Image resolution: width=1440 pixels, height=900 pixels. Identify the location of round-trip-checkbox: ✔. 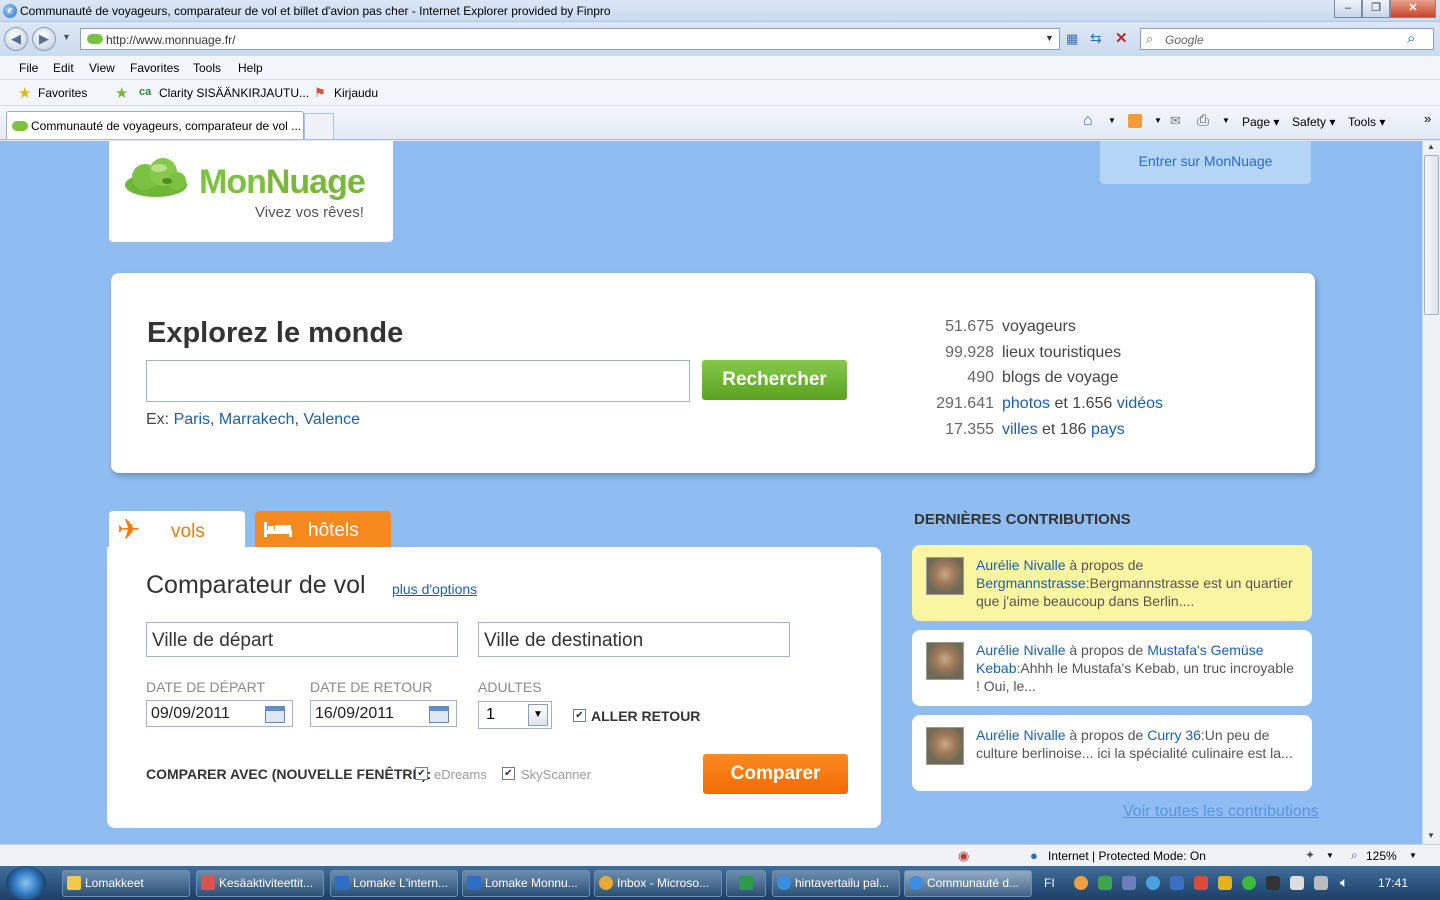
(579, 715).